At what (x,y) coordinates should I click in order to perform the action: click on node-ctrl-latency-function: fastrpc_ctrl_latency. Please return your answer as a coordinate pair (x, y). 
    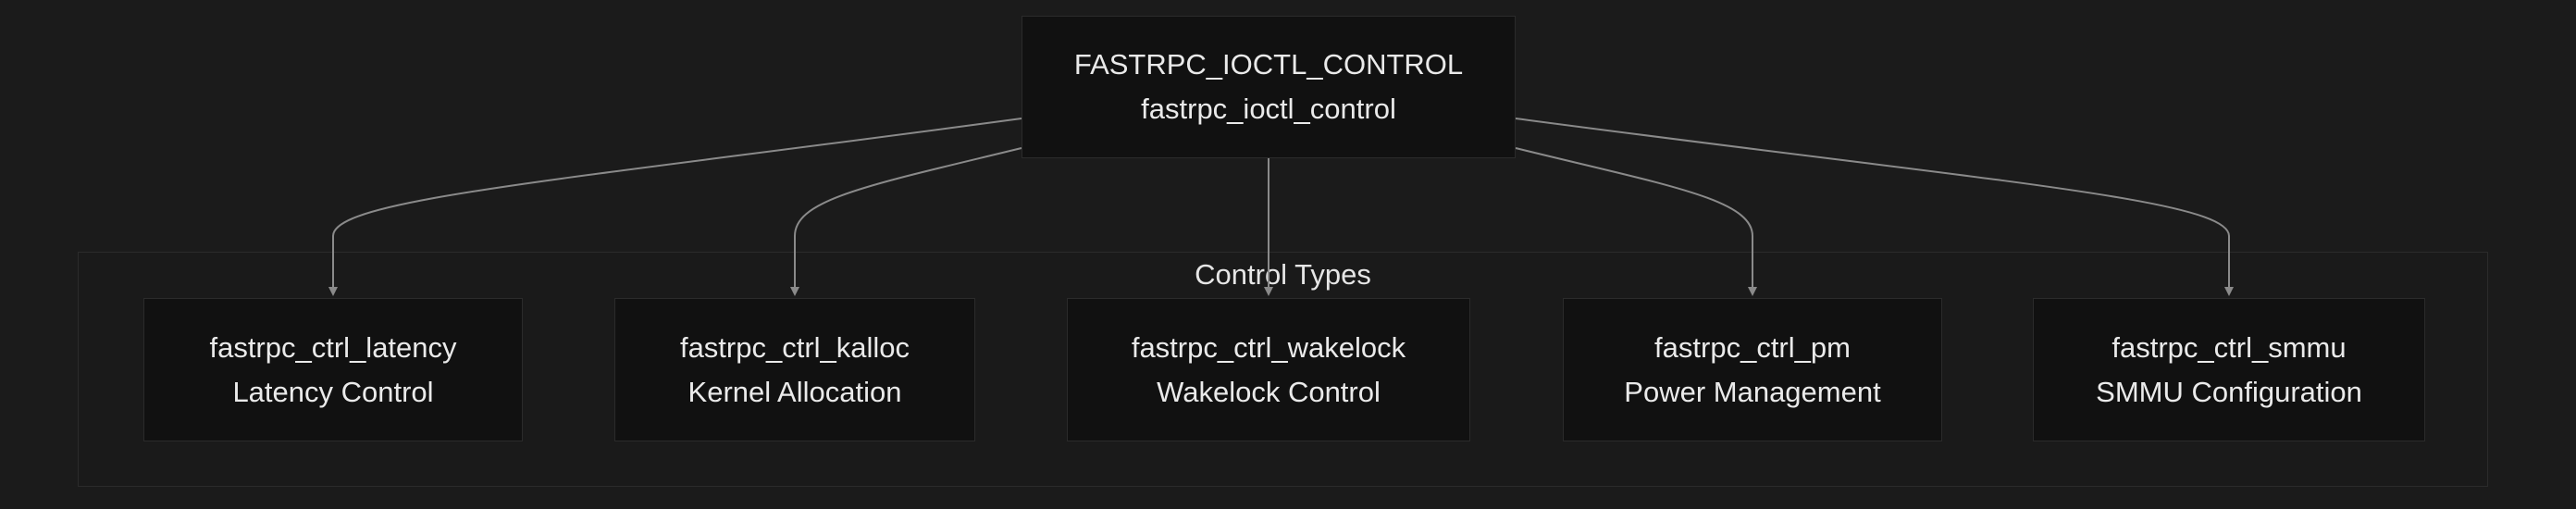
    Looking at the image, I should click on (333, 347).